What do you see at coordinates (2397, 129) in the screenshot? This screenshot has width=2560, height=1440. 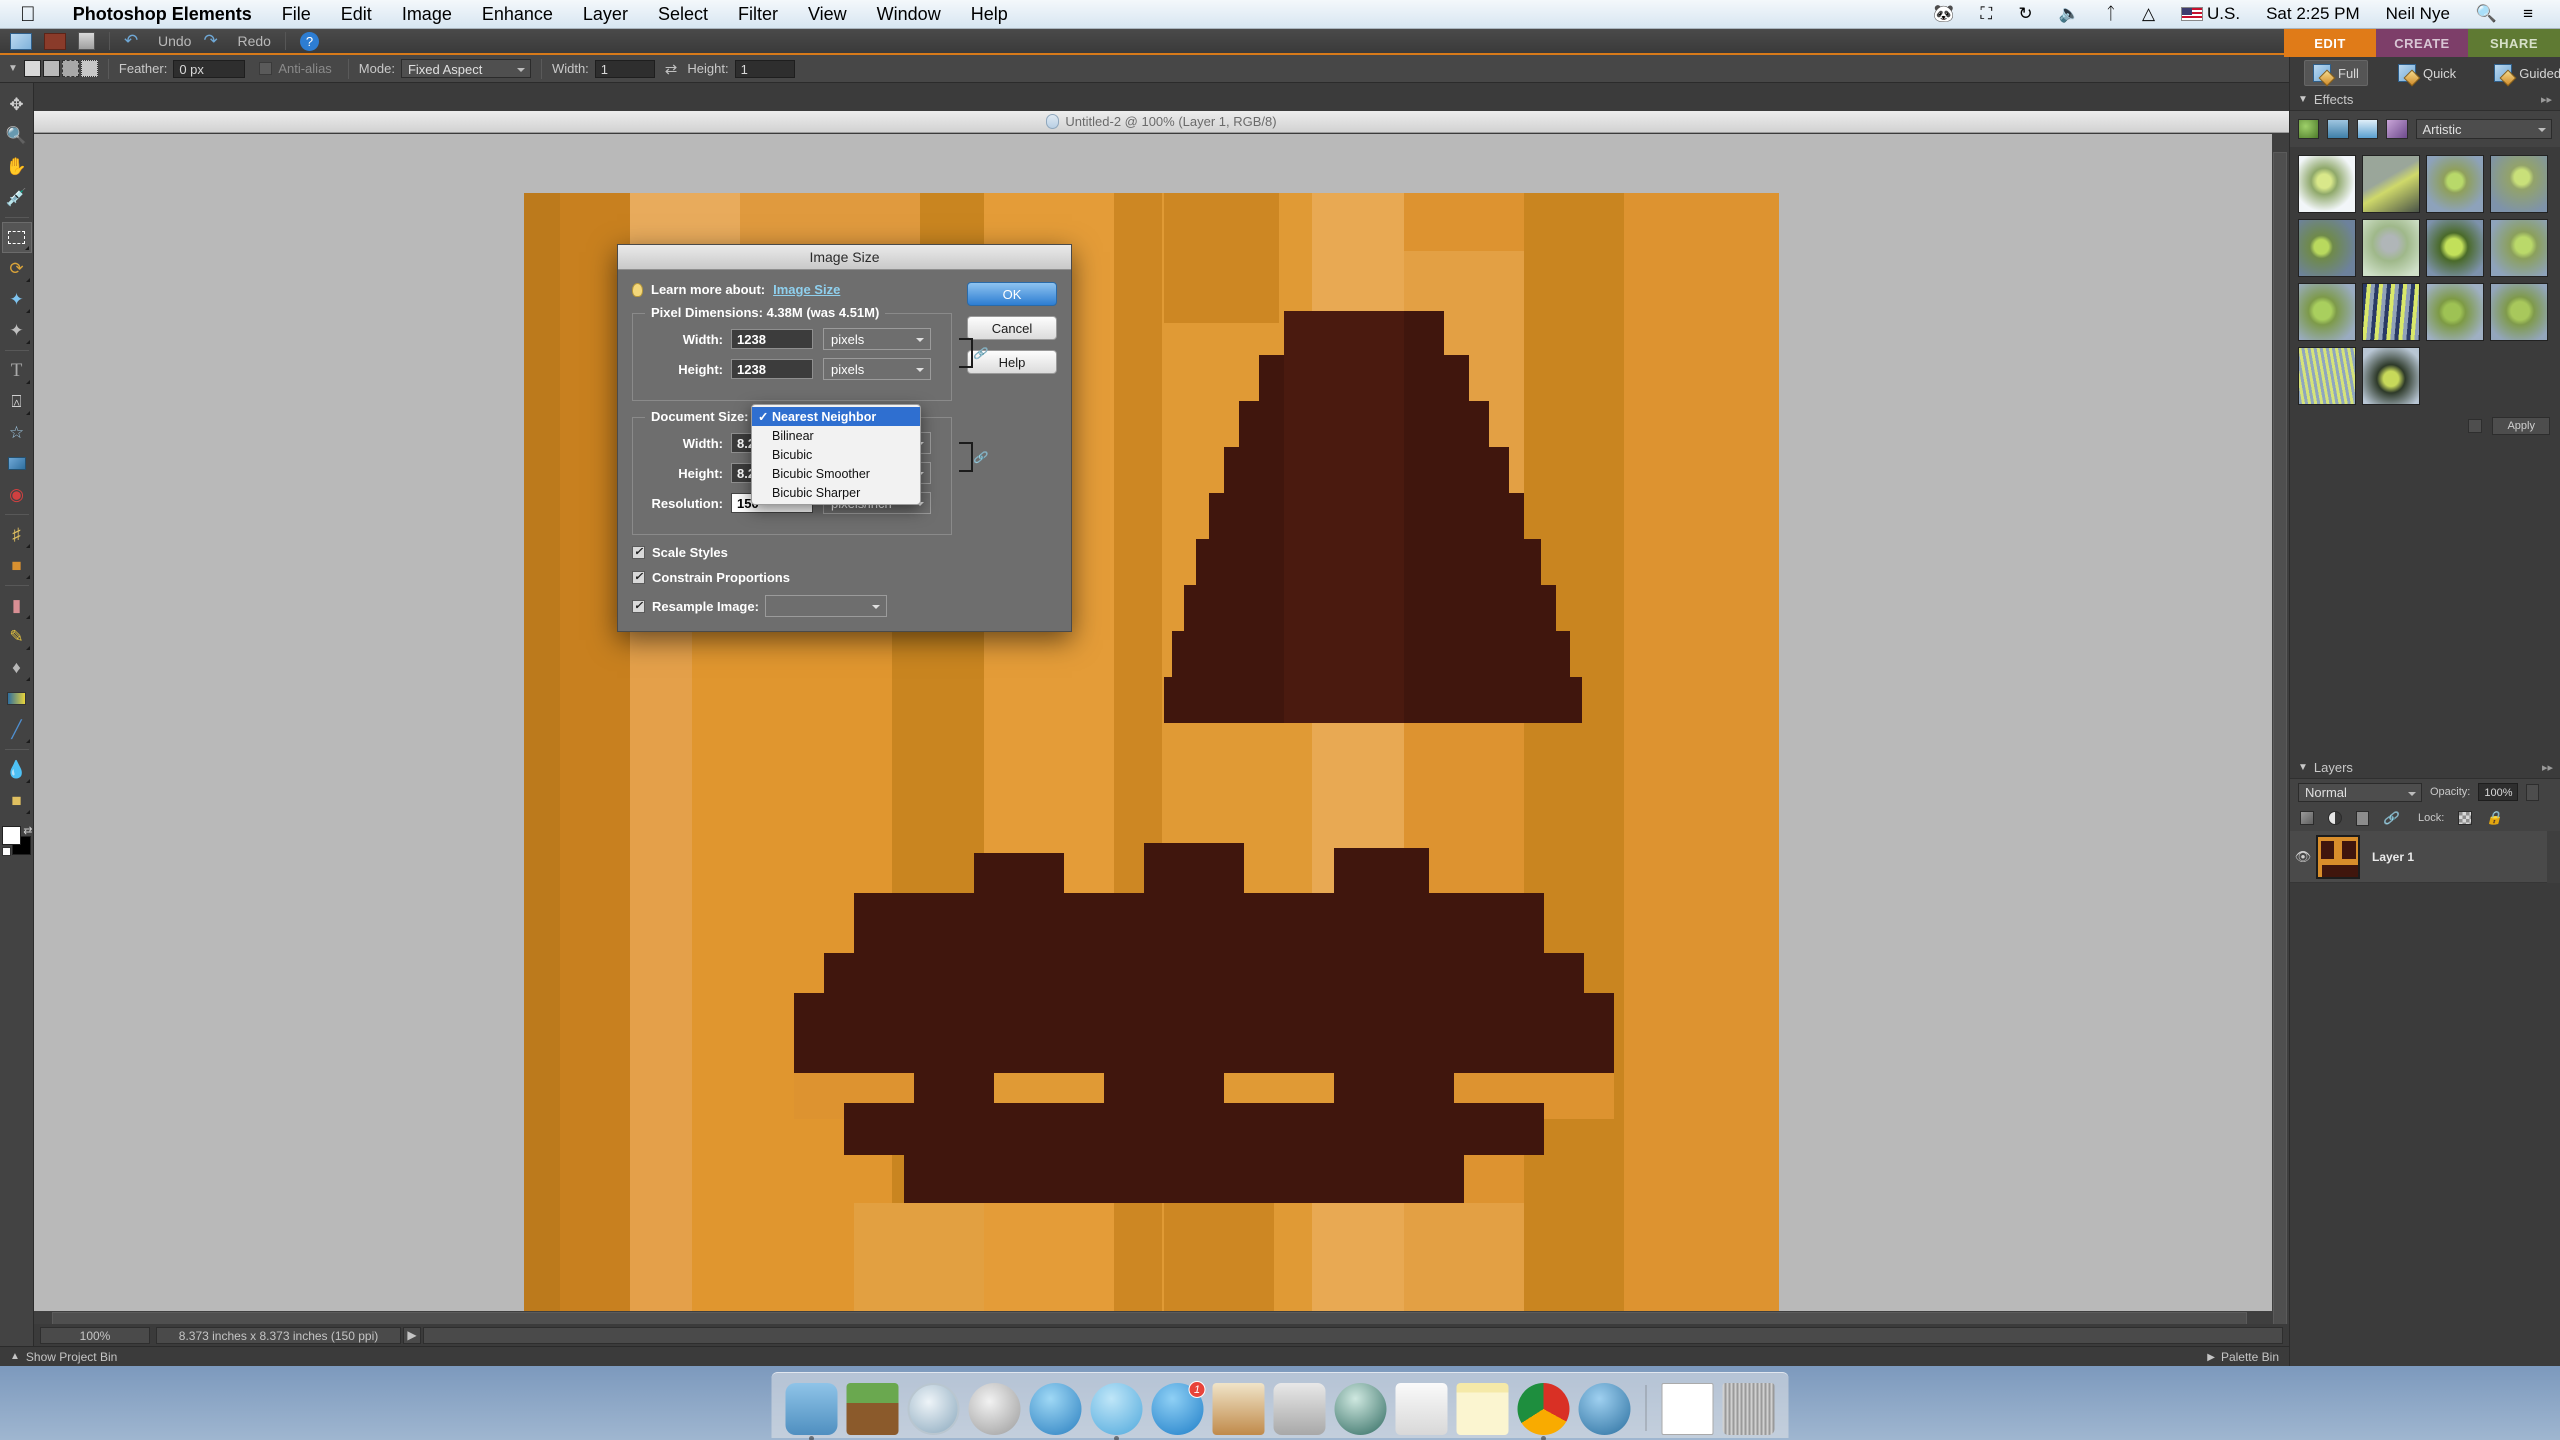 I see `show-all-icon` at bounding box center [2397, 129].